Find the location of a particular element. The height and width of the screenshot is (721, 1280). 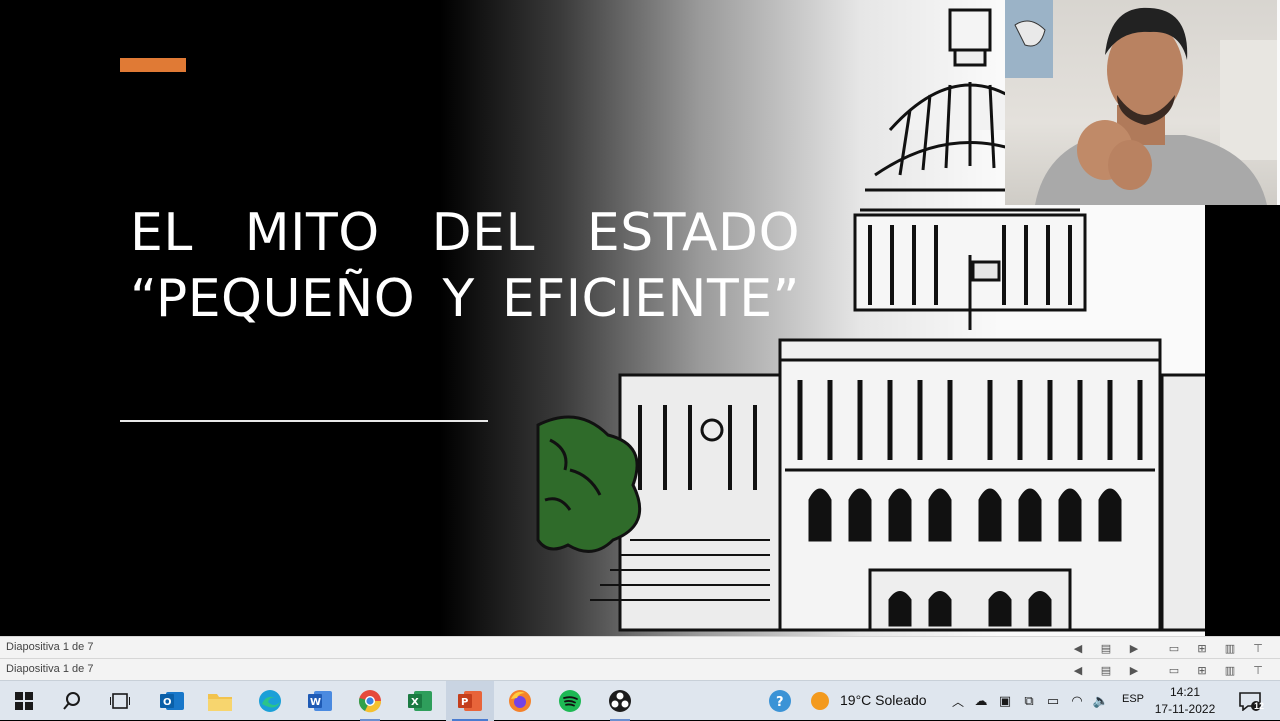

notifications-icon: 12 is located at coordinates (1250, 701).